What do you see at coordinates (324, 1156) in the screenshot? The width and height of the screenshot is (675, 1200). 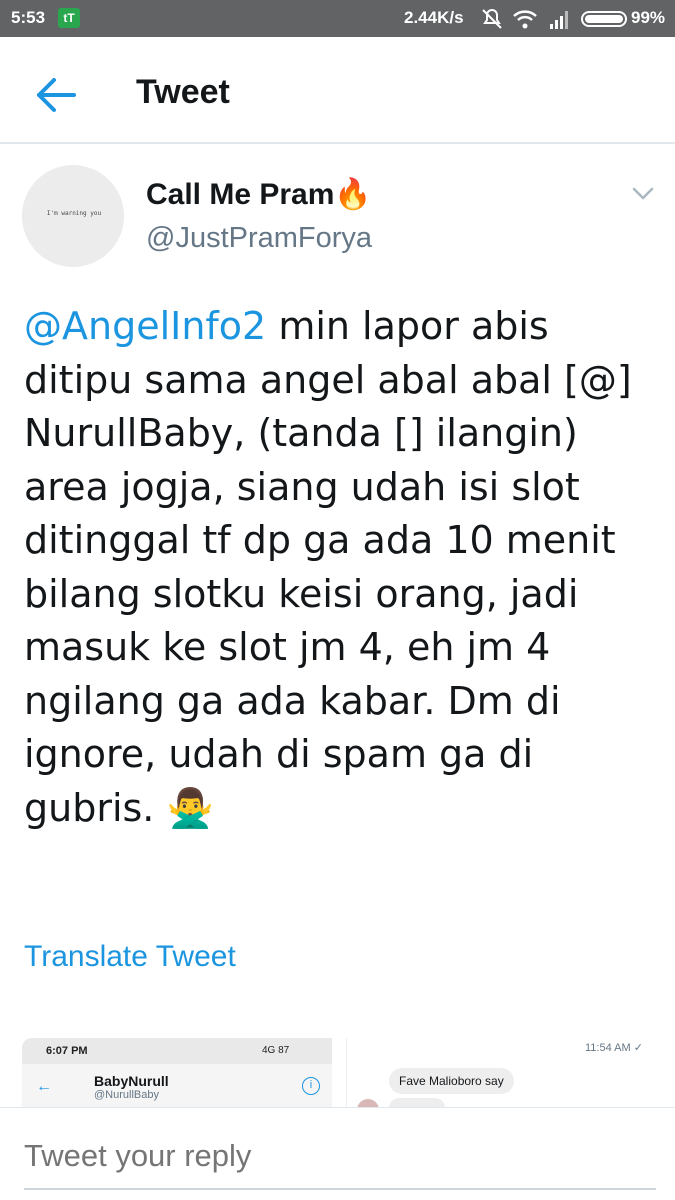 I see `reply-input` at bounding box center [324, 1156].